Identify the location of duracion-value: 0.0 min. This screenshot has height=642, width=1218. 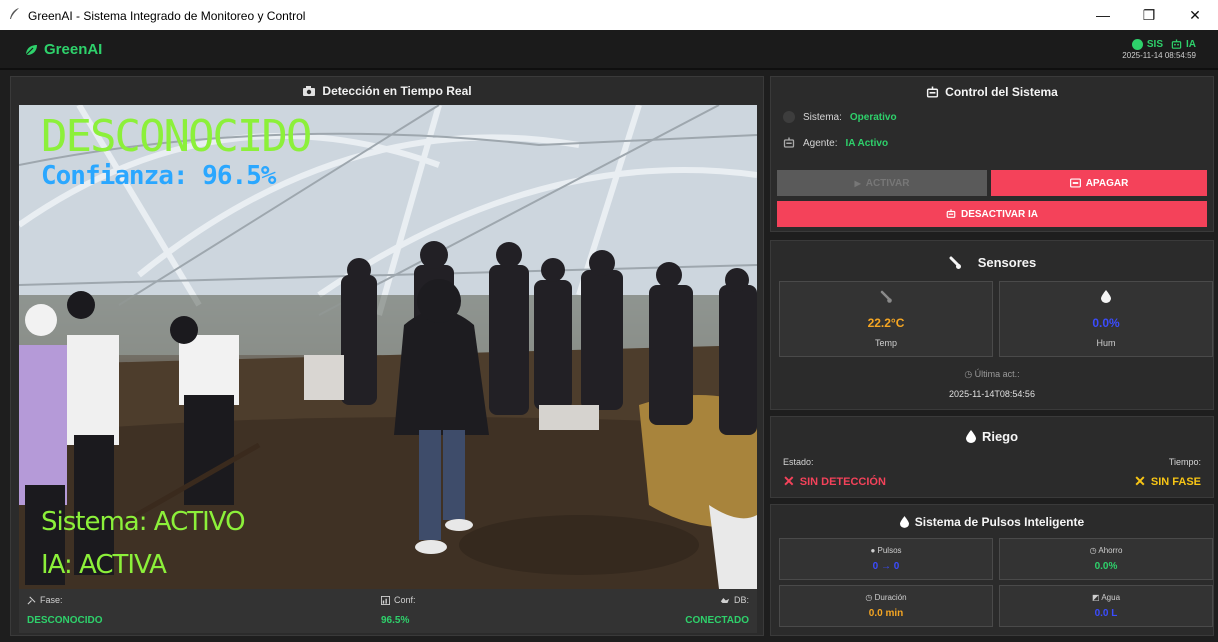
(886, 613).